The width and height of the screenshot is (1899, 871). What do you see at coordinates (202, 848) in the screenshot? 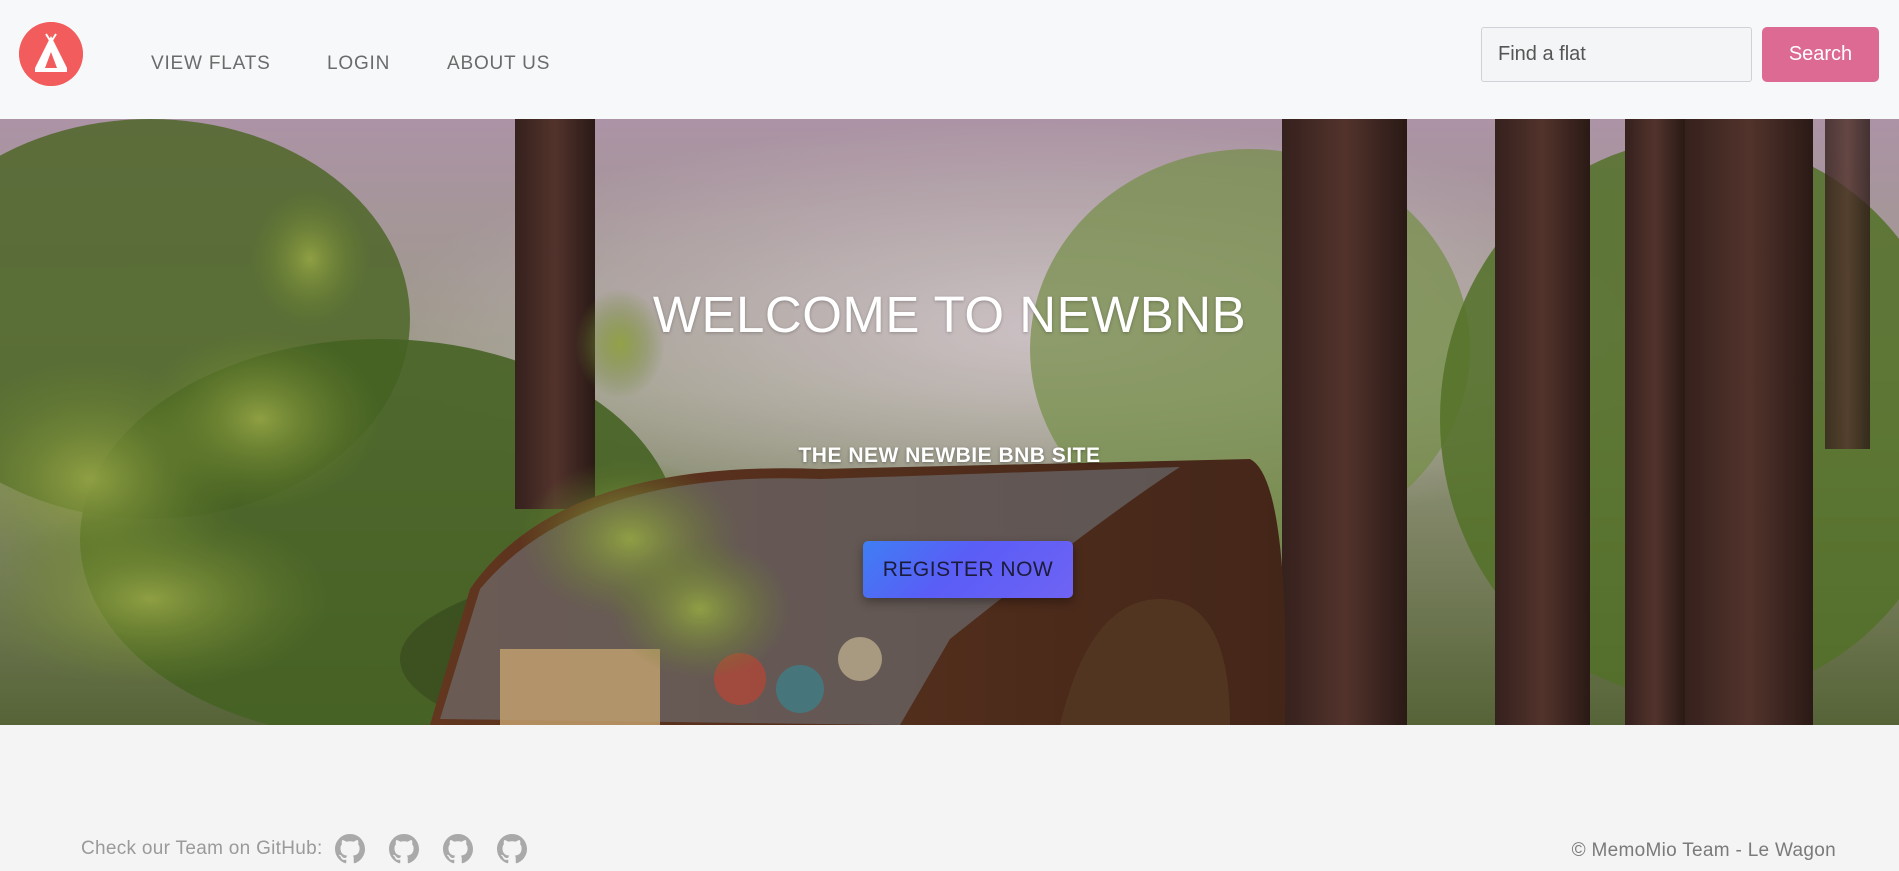
I see `footer-team-text: Check our Team on GitHub:` at bounding box center [202, 848].